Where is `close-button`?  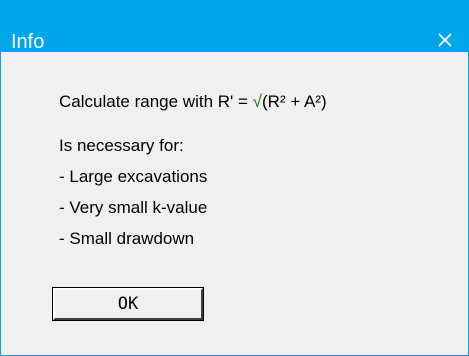
close-button is located at coordinates (445, 40).